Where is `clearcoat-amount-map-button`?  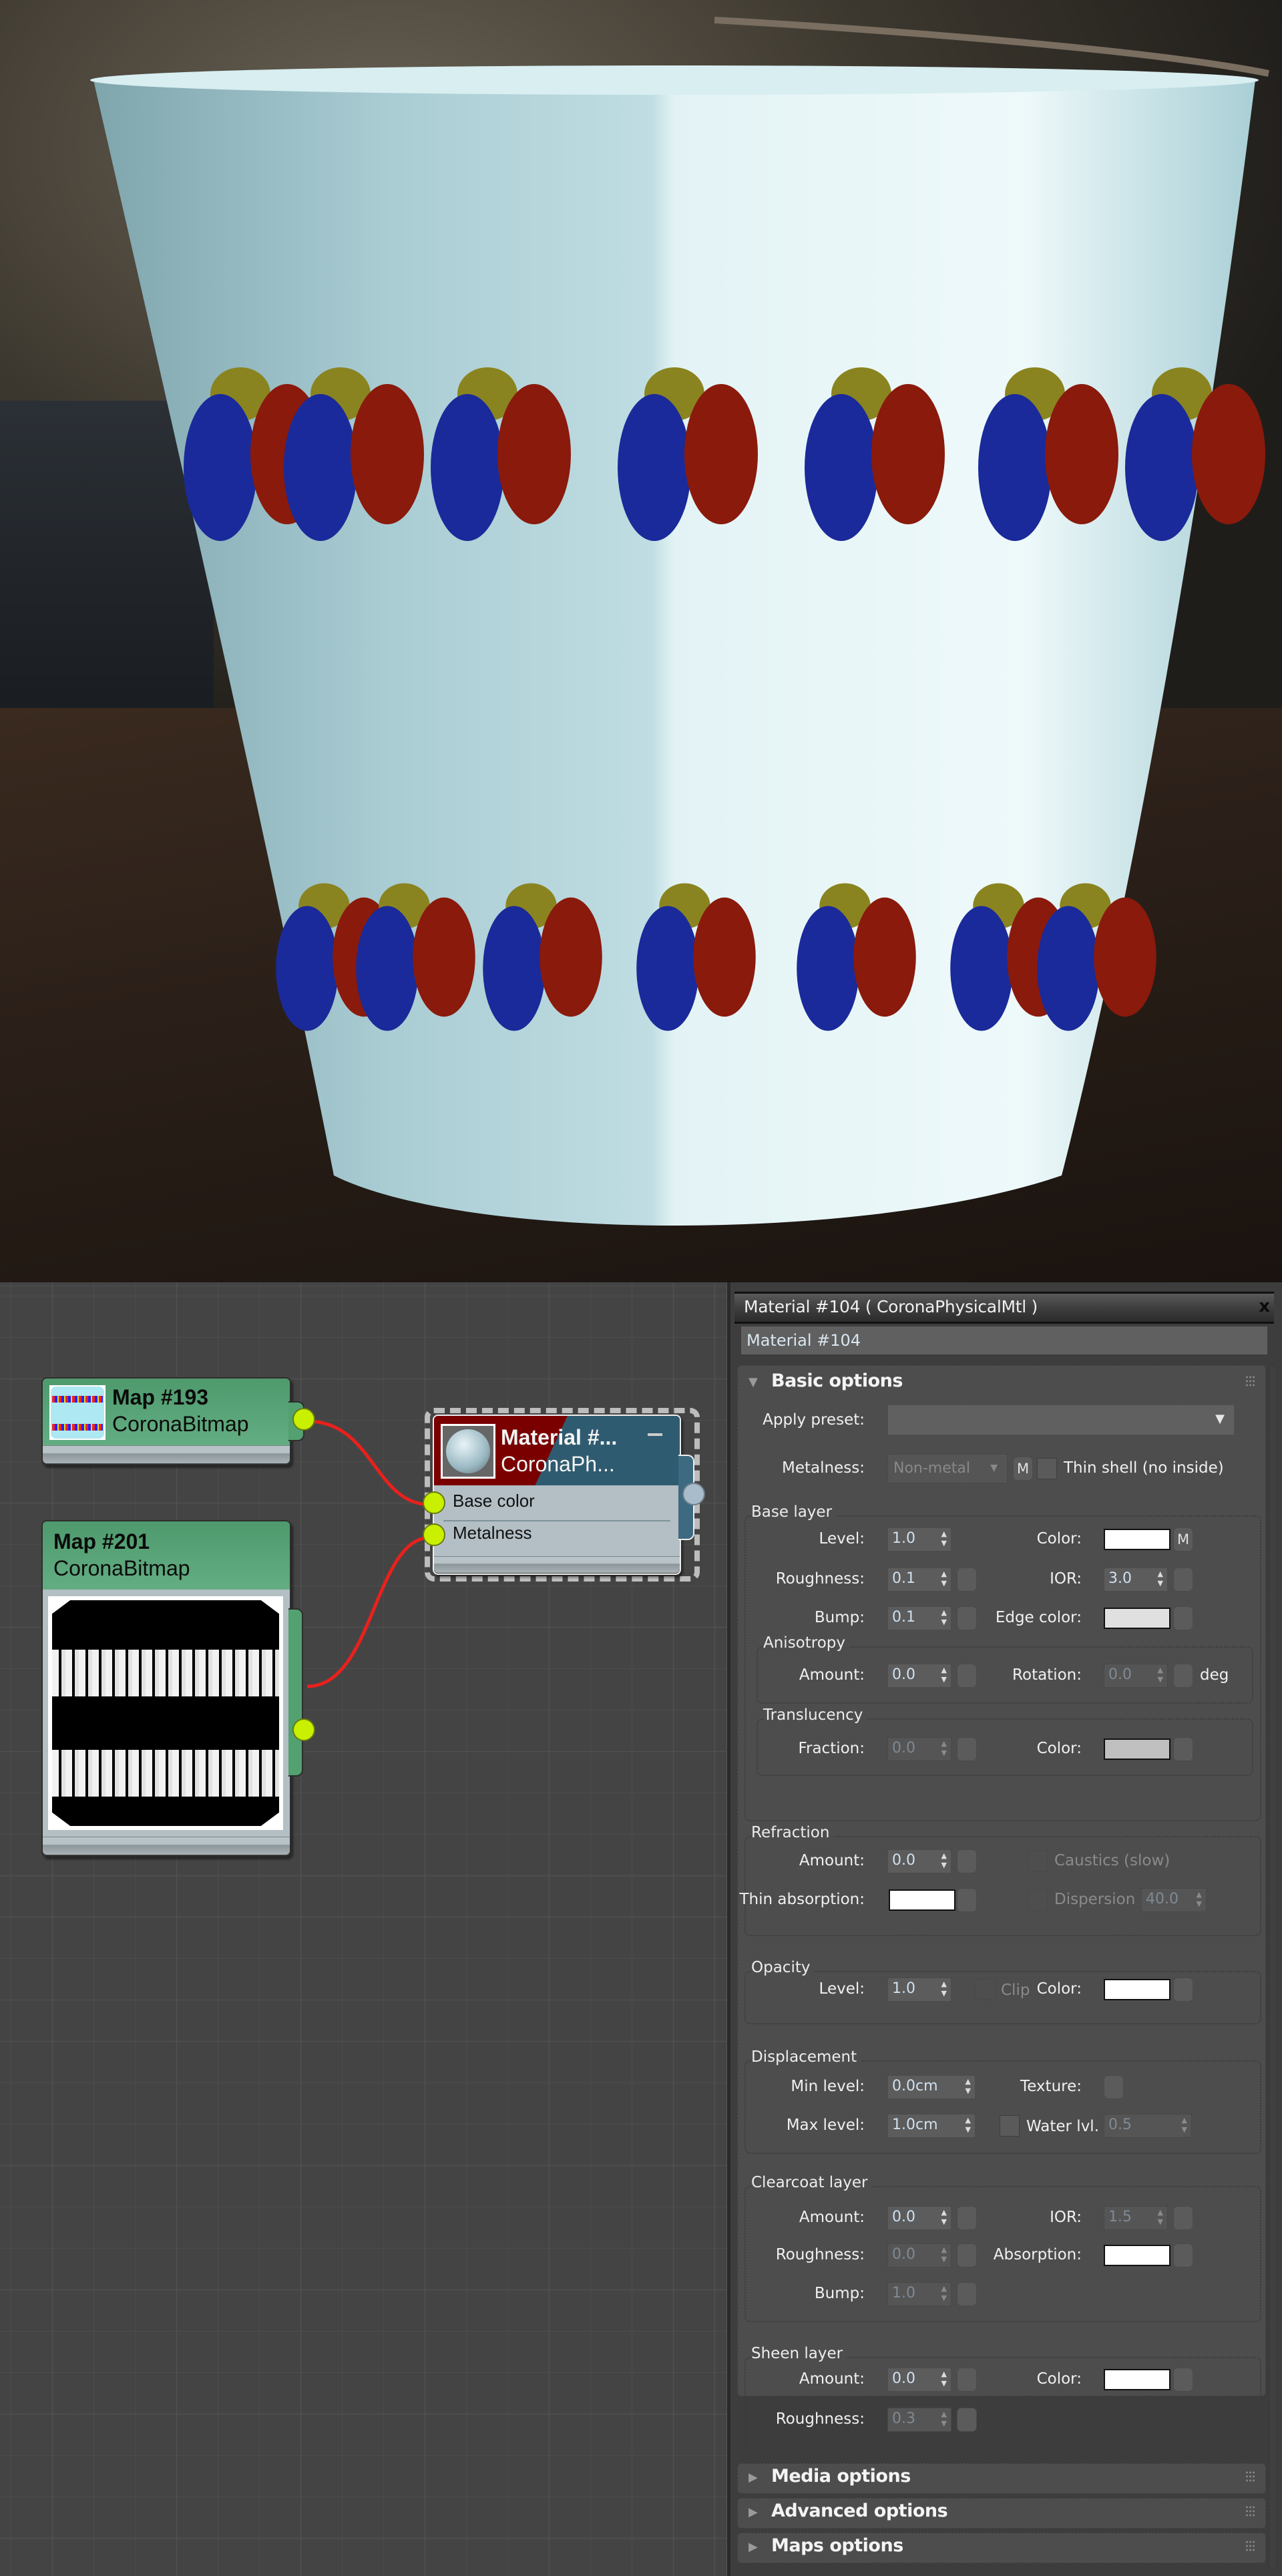
clearcoat-amount-map-button is located at coordinates (967, 2218).